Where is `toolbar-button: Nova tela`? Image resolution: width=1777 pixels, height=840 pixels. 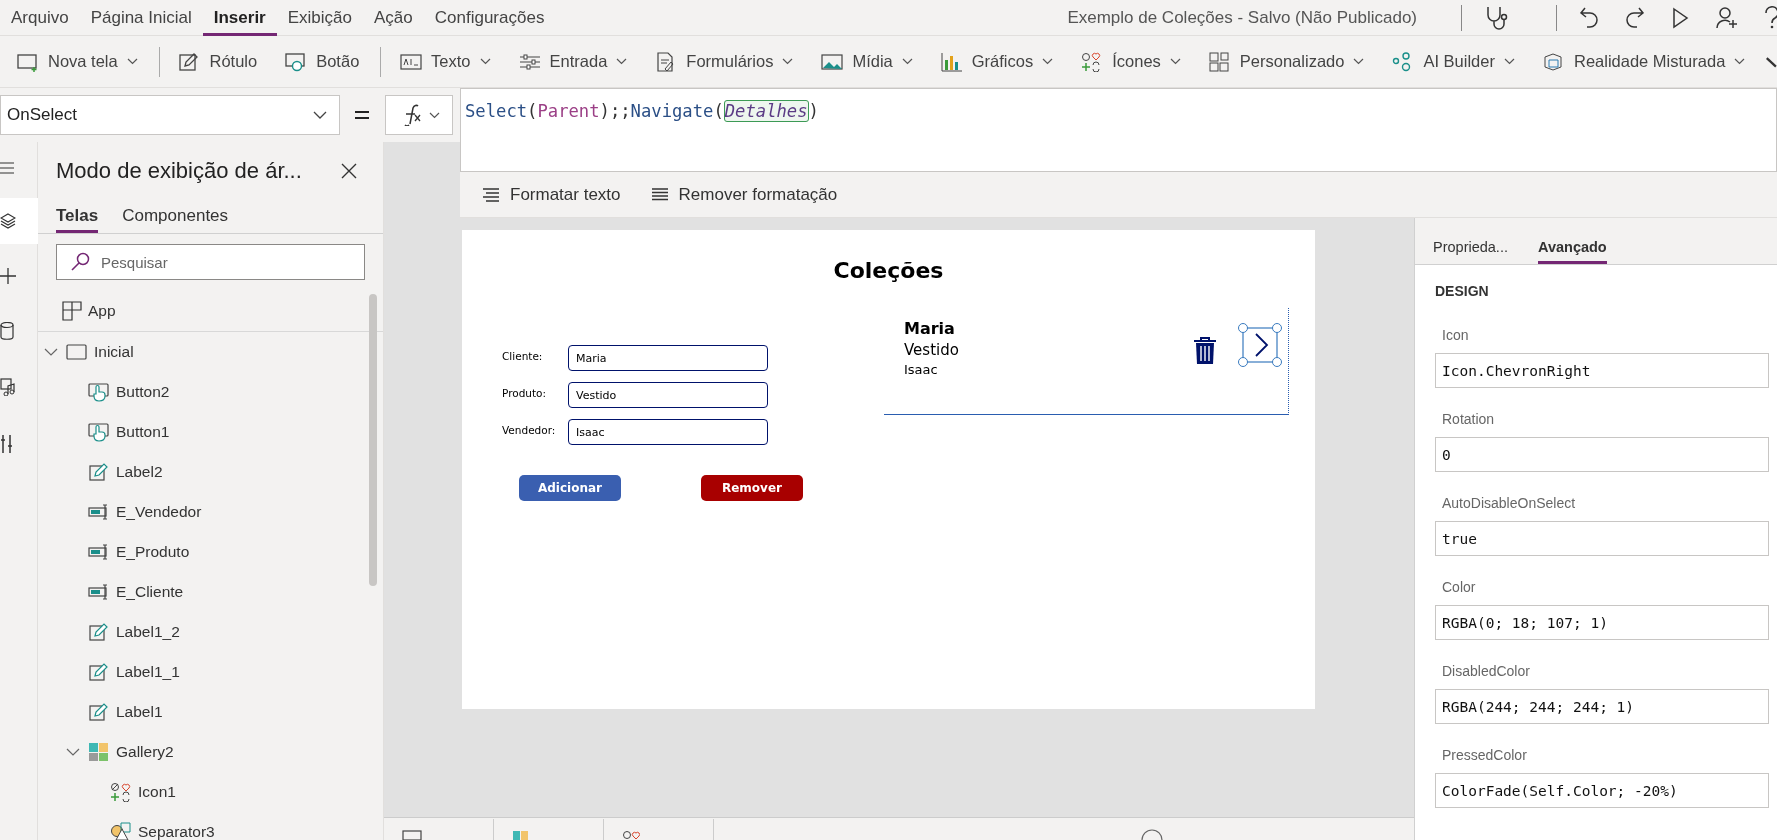
toolbar-button: Nova tela is located at coordinates (77, 61).